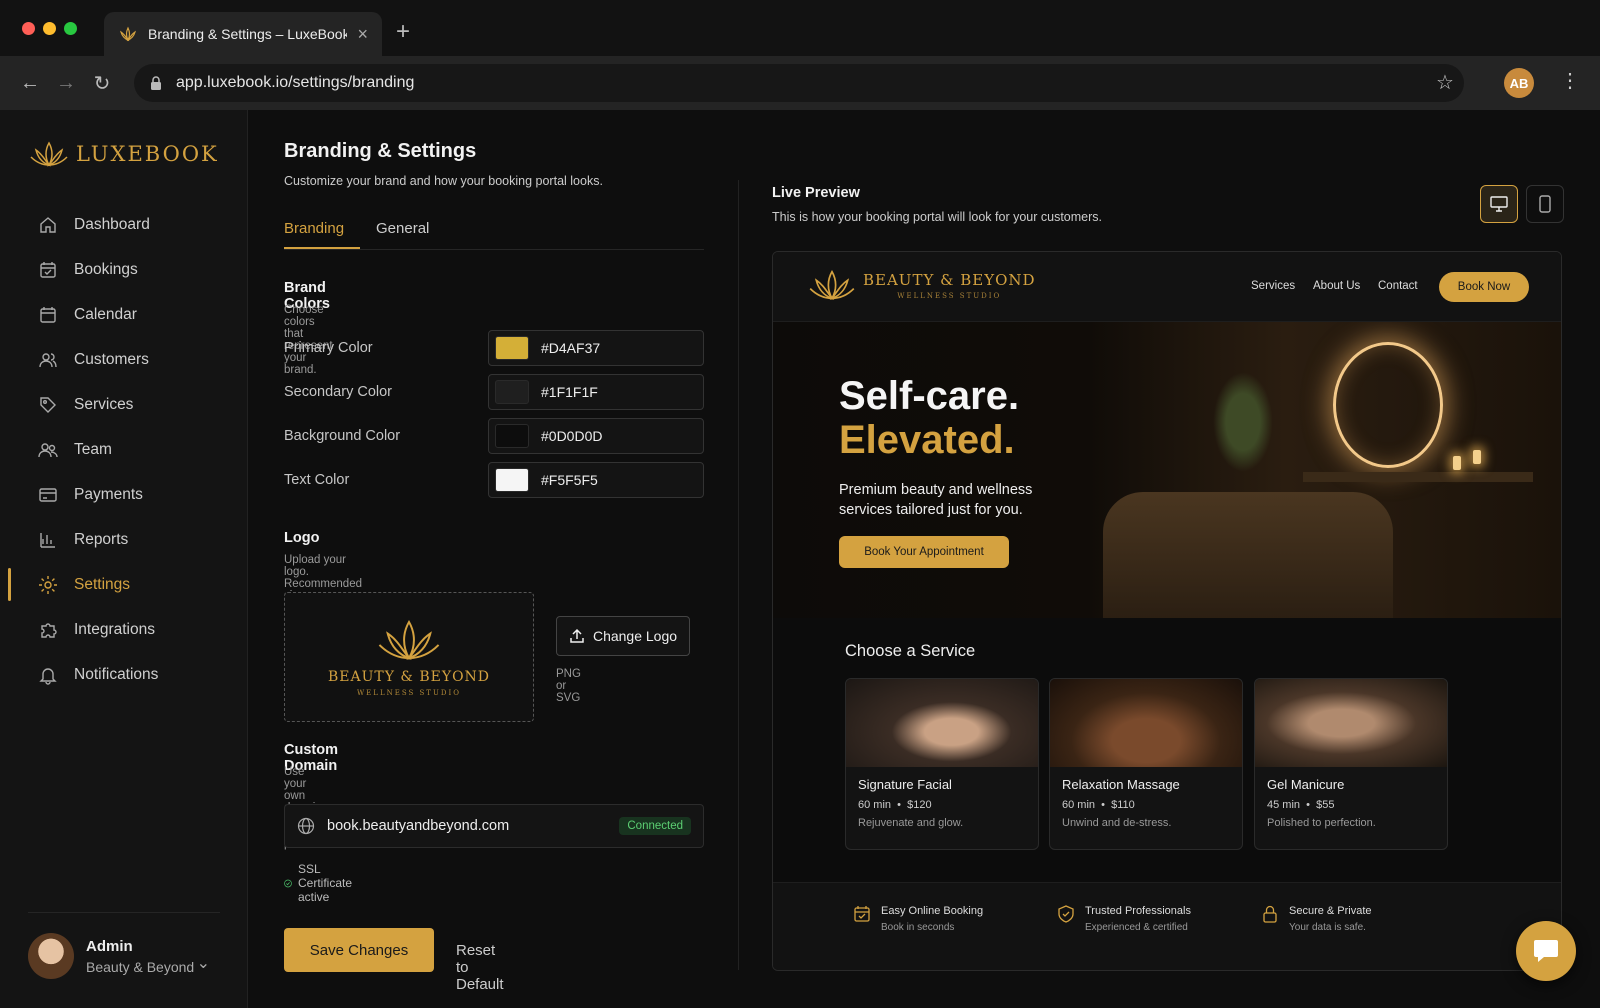  What do you see at coordinates (623, 636) in the screenshot?
I see `change-logo-button: Change Logo` at bounding box center [623, 636].